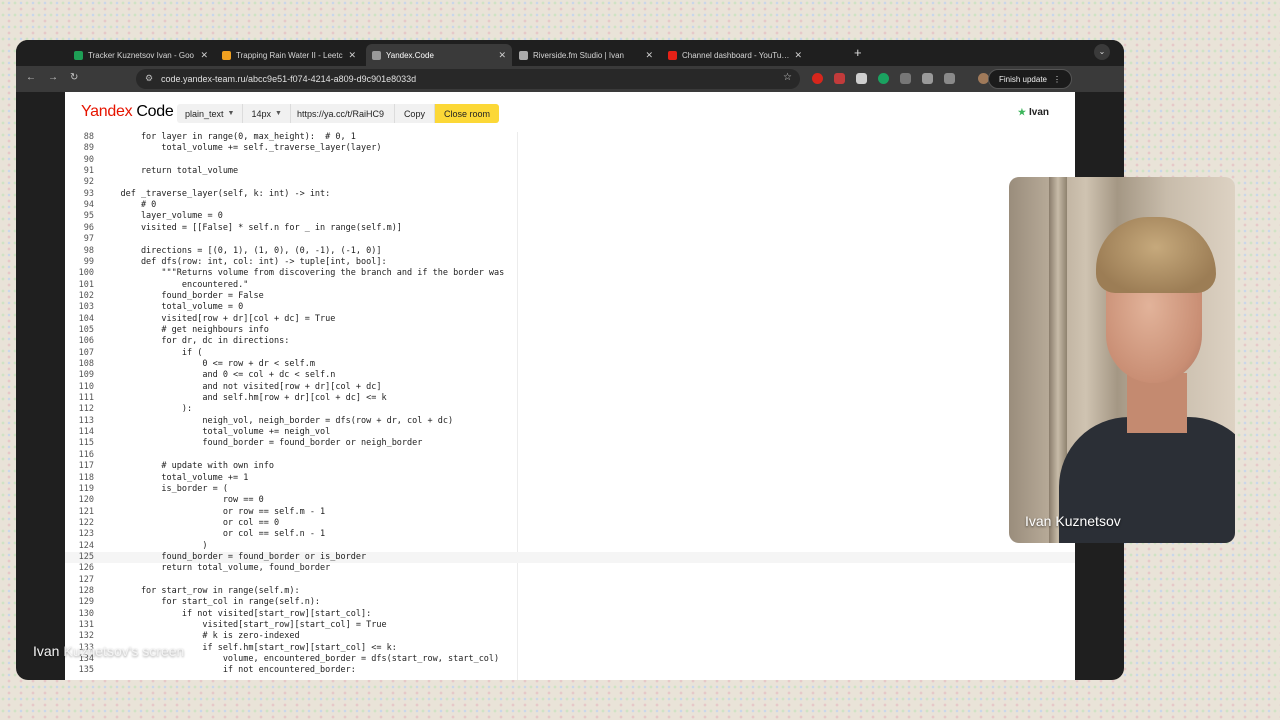  What do you see at coordinates (570, 523) in the screenshot?
I see `code-line: 122 or col == 0` at bounding box center [570, 523].